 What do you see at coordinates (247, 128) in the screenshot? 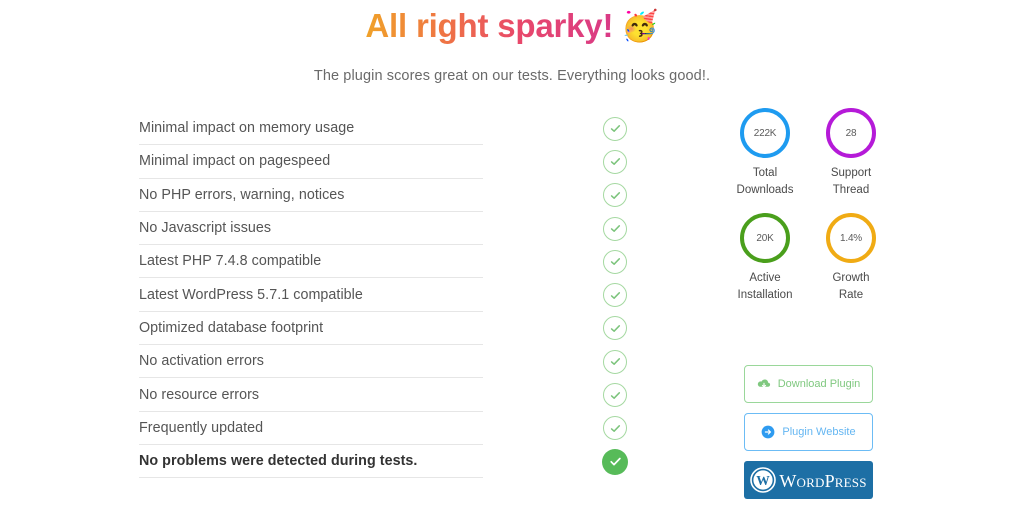
I see `check-label: Minimal impact on memory usage` at bounding box center [247, 128].